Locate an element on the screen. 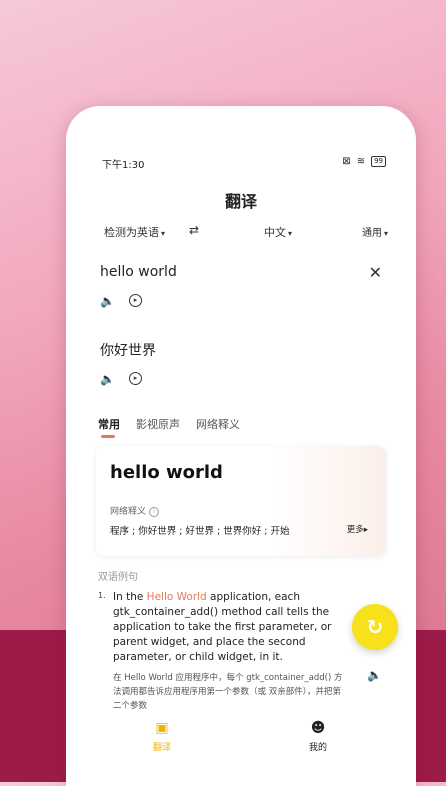 This screenshot has width=446, height=786. wifi-icon: ≋ is located at coordinates (361, 161).